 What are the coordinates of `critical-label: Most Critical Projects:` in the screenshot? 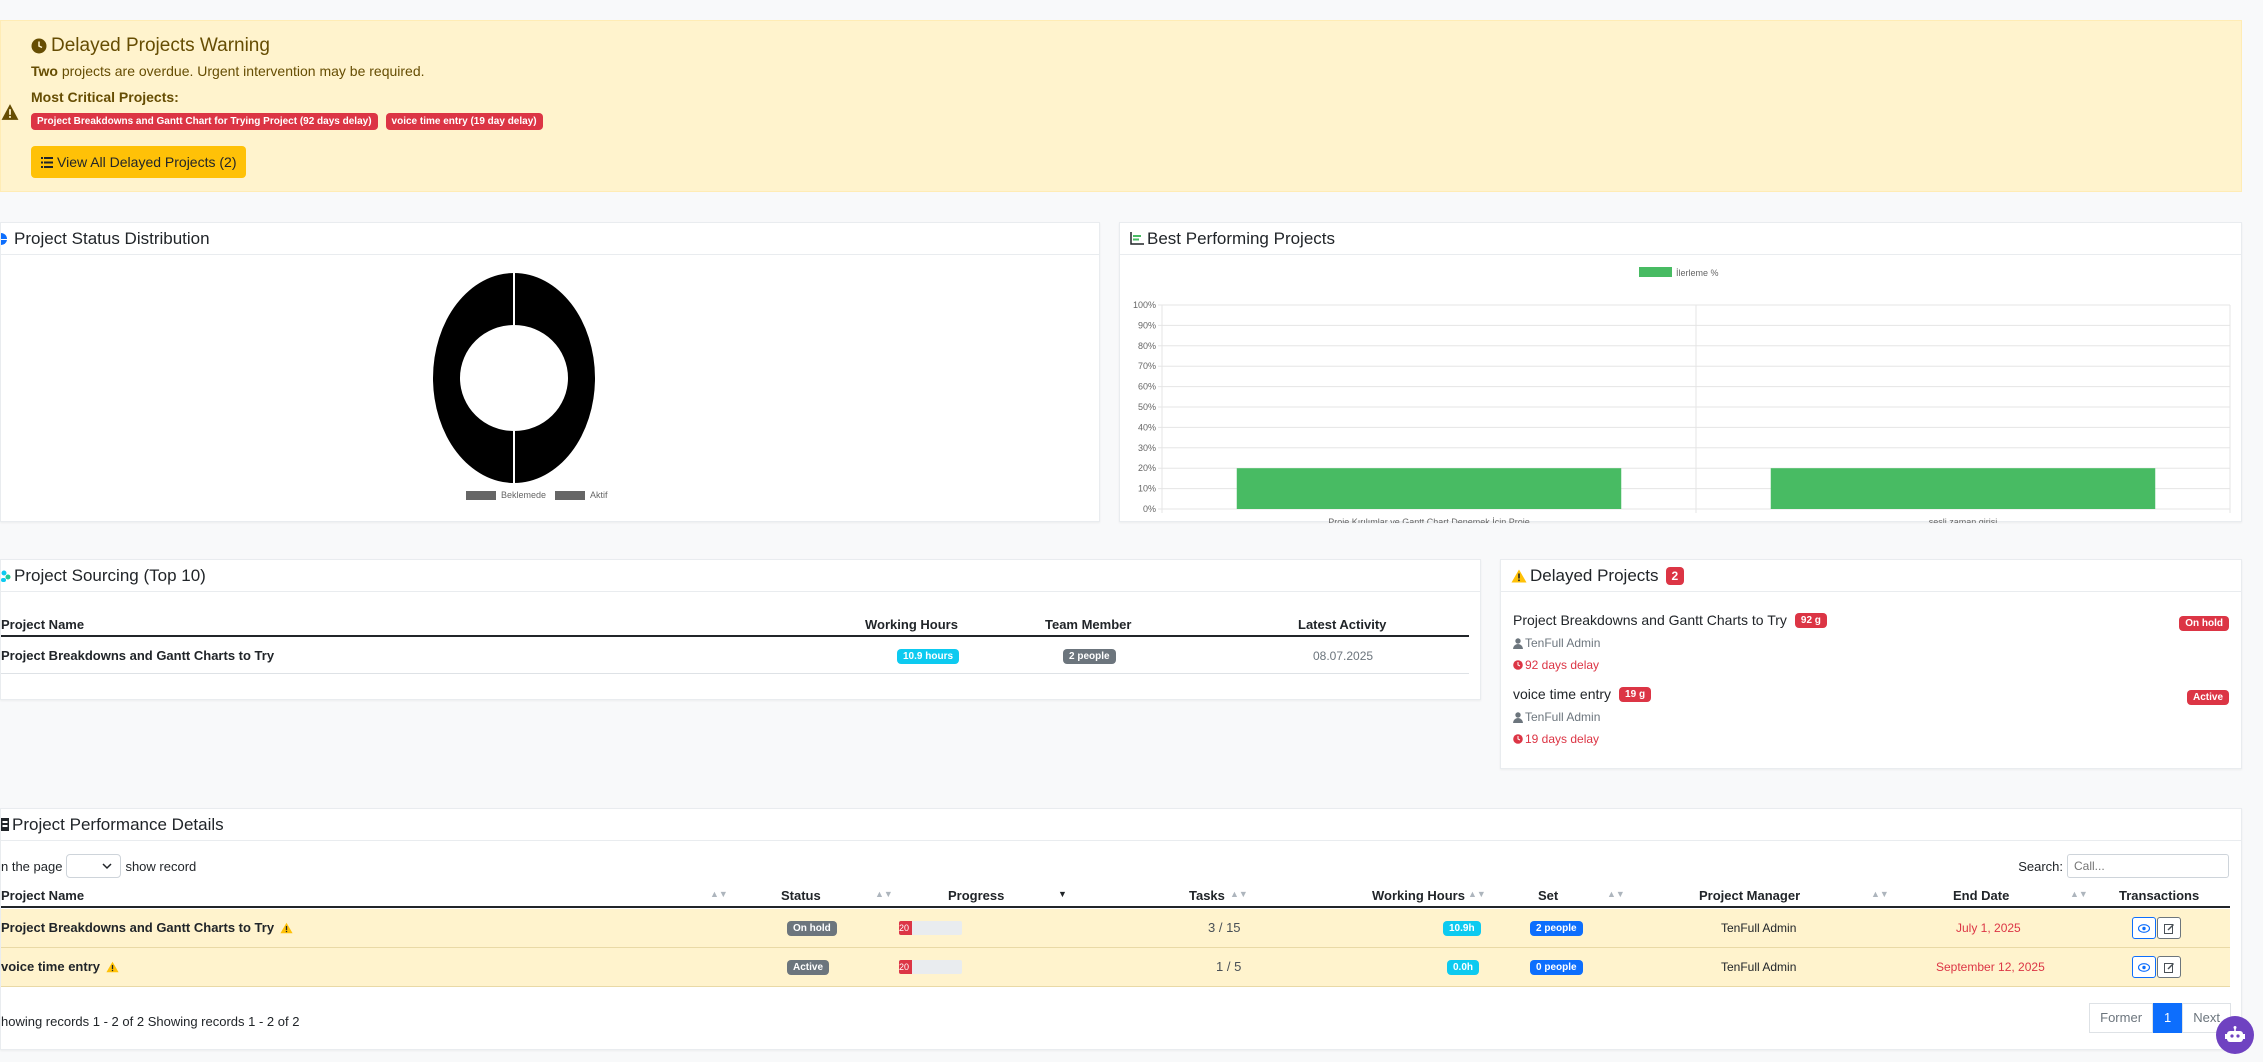 It's located at (105, 97).